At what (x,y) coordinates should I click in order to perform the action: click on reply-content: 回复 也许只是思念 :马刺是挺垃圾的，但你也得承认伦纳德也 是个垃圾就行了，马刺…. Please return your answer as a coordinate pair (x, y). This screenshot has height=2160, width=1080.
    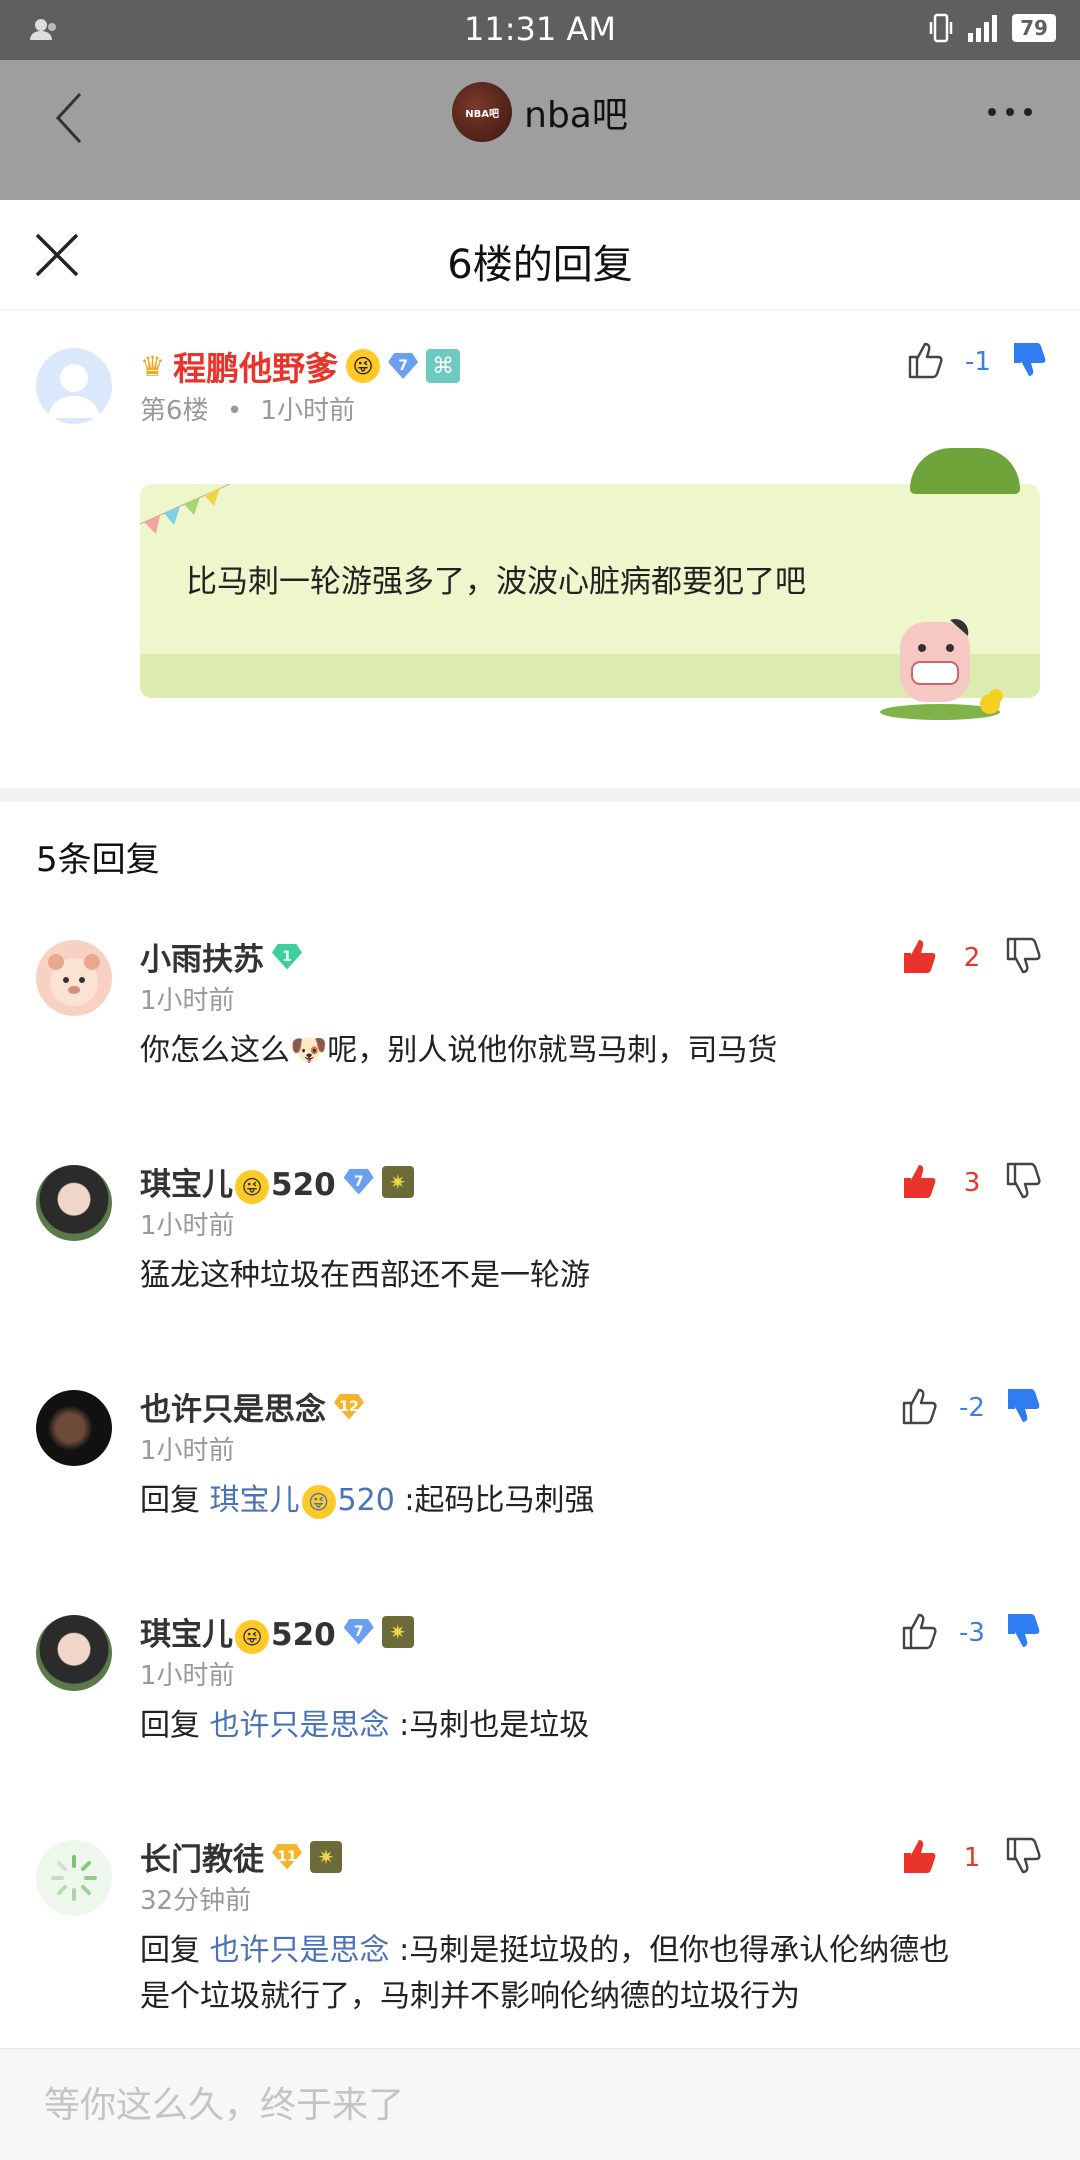
    Looking at the image, I should click on (595, 1974).